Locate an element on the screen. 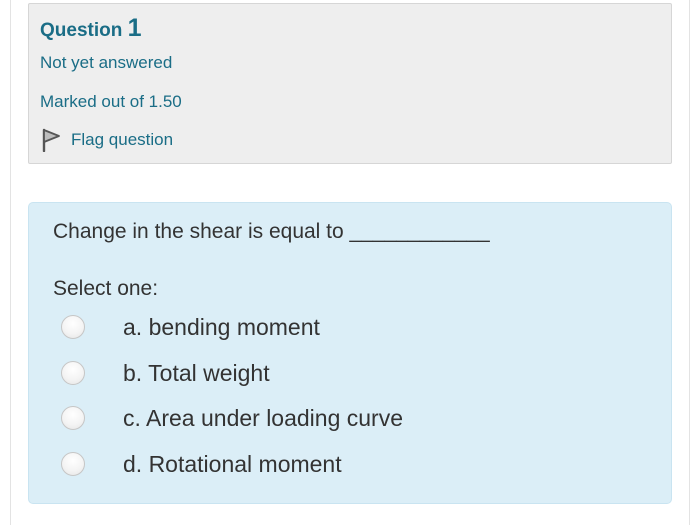  answer-option-a: a. bending moment is located at coordinates (190, 327).